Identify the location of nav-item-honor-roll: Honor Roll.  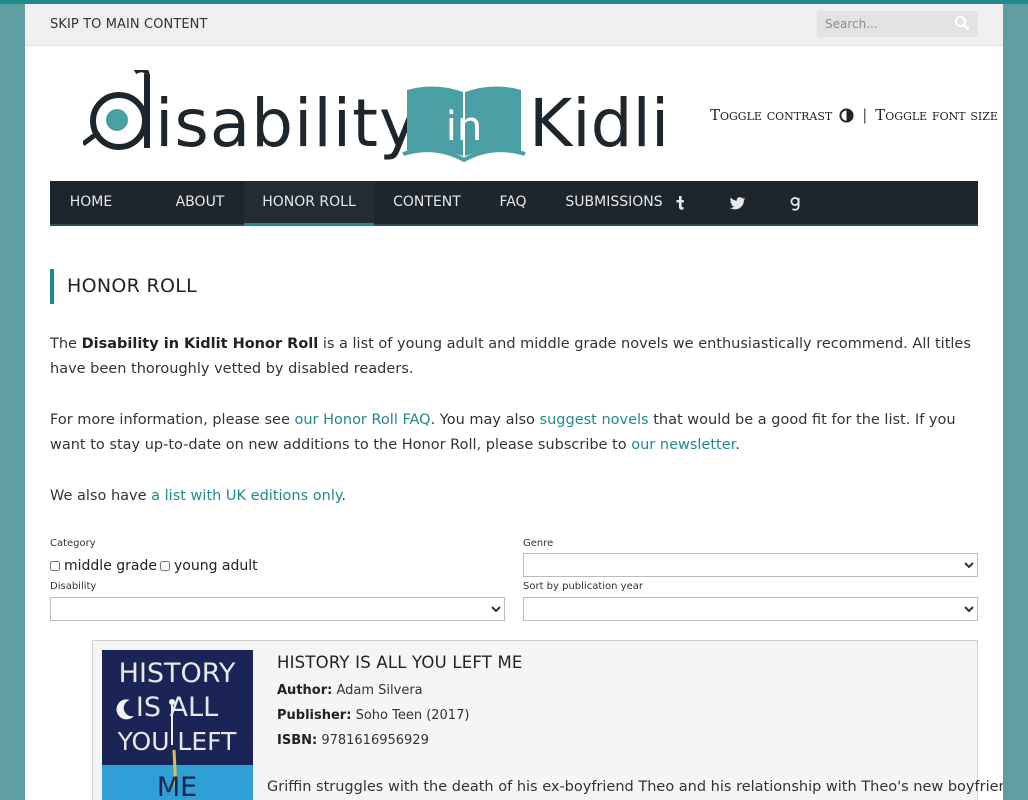
(309, 203).